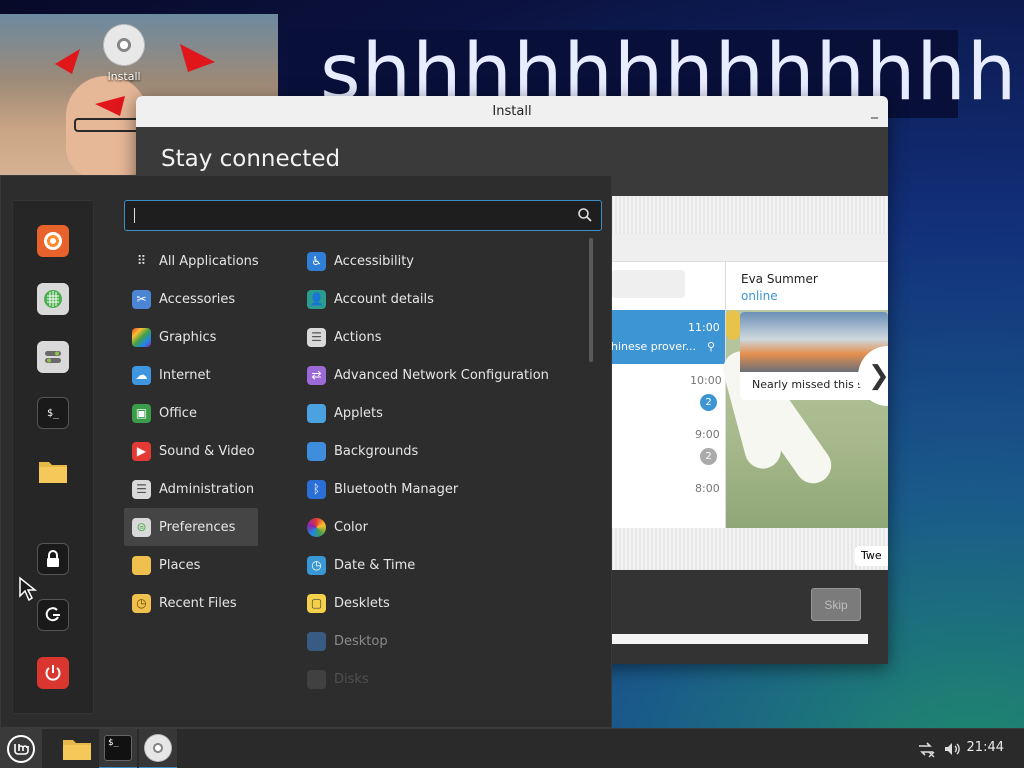  Describe the element at coordinates (952, 749) in the screenshot. I see `volume-icon` at that location.